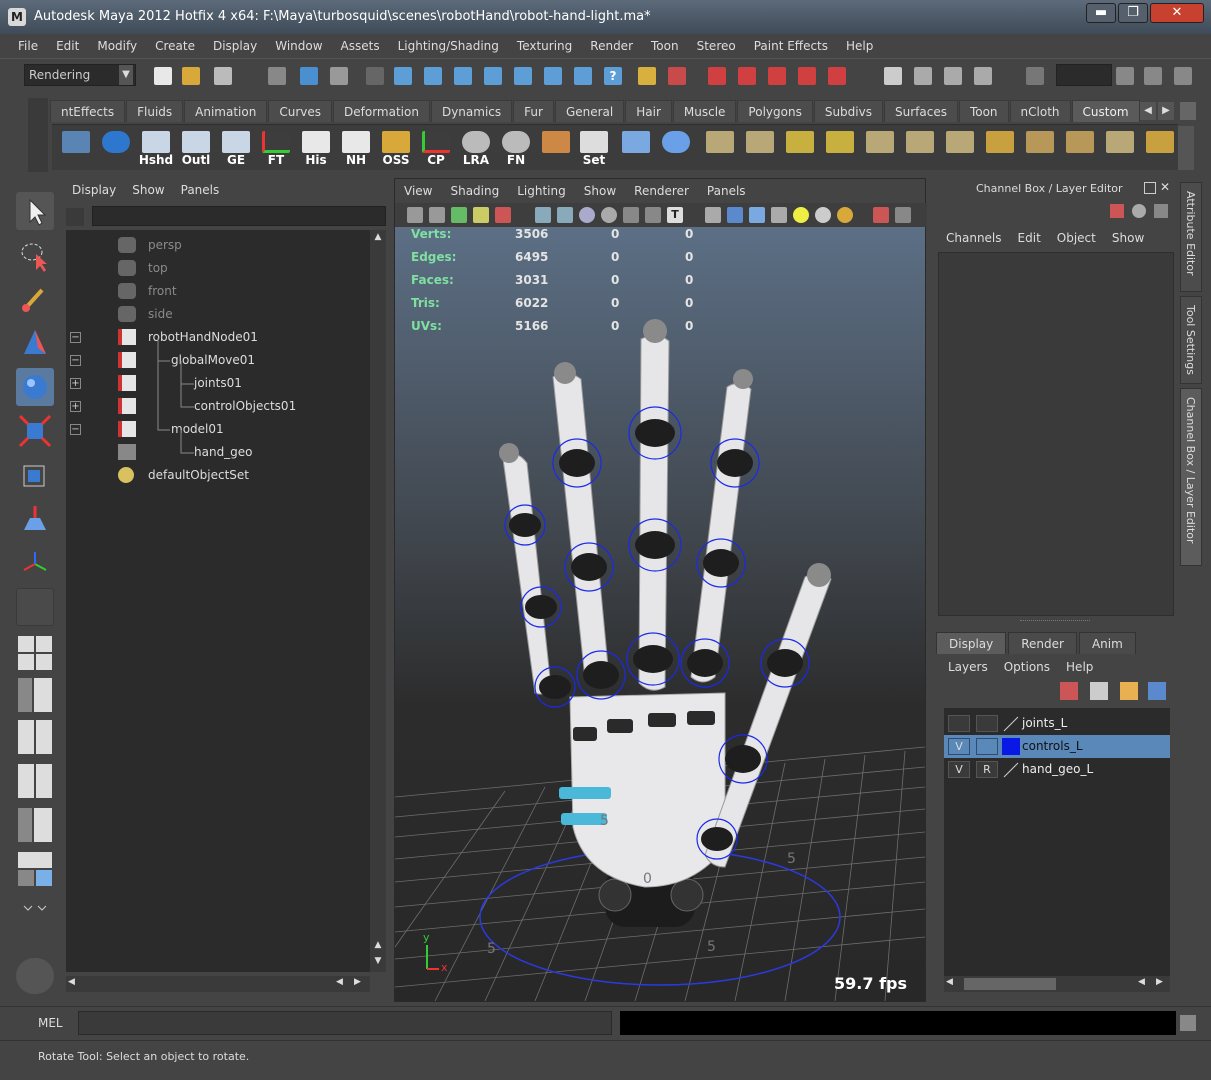  Describe the element at coordinates (747, 76) in the screenshot. I see `magnet-curve-icon` at that location.